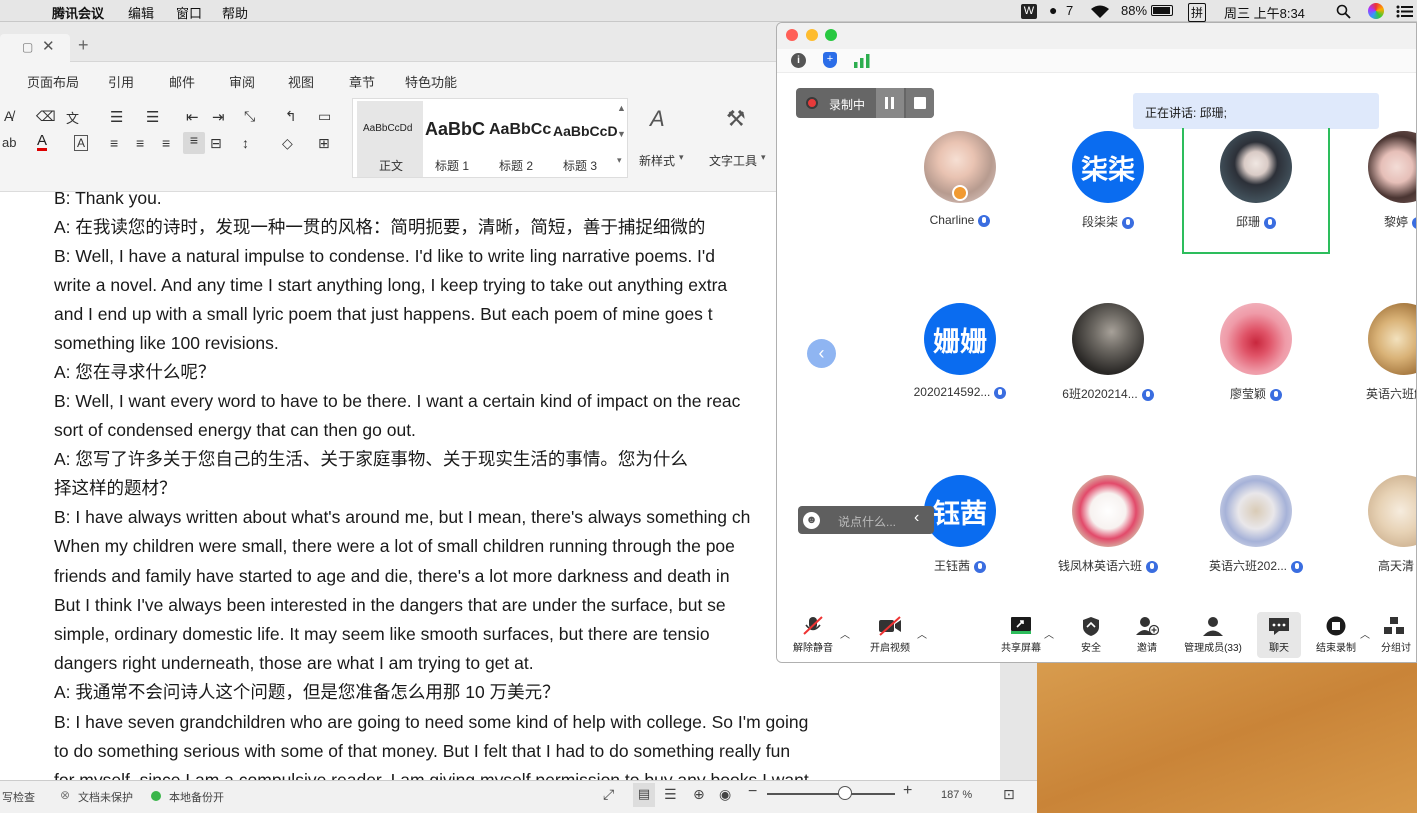 The height and width of the screenshot is (813, 1417). Describe the element at coordinates (1049, 633) in the screenshot. I see `share-options-chevron-icon: ︿` at that location.